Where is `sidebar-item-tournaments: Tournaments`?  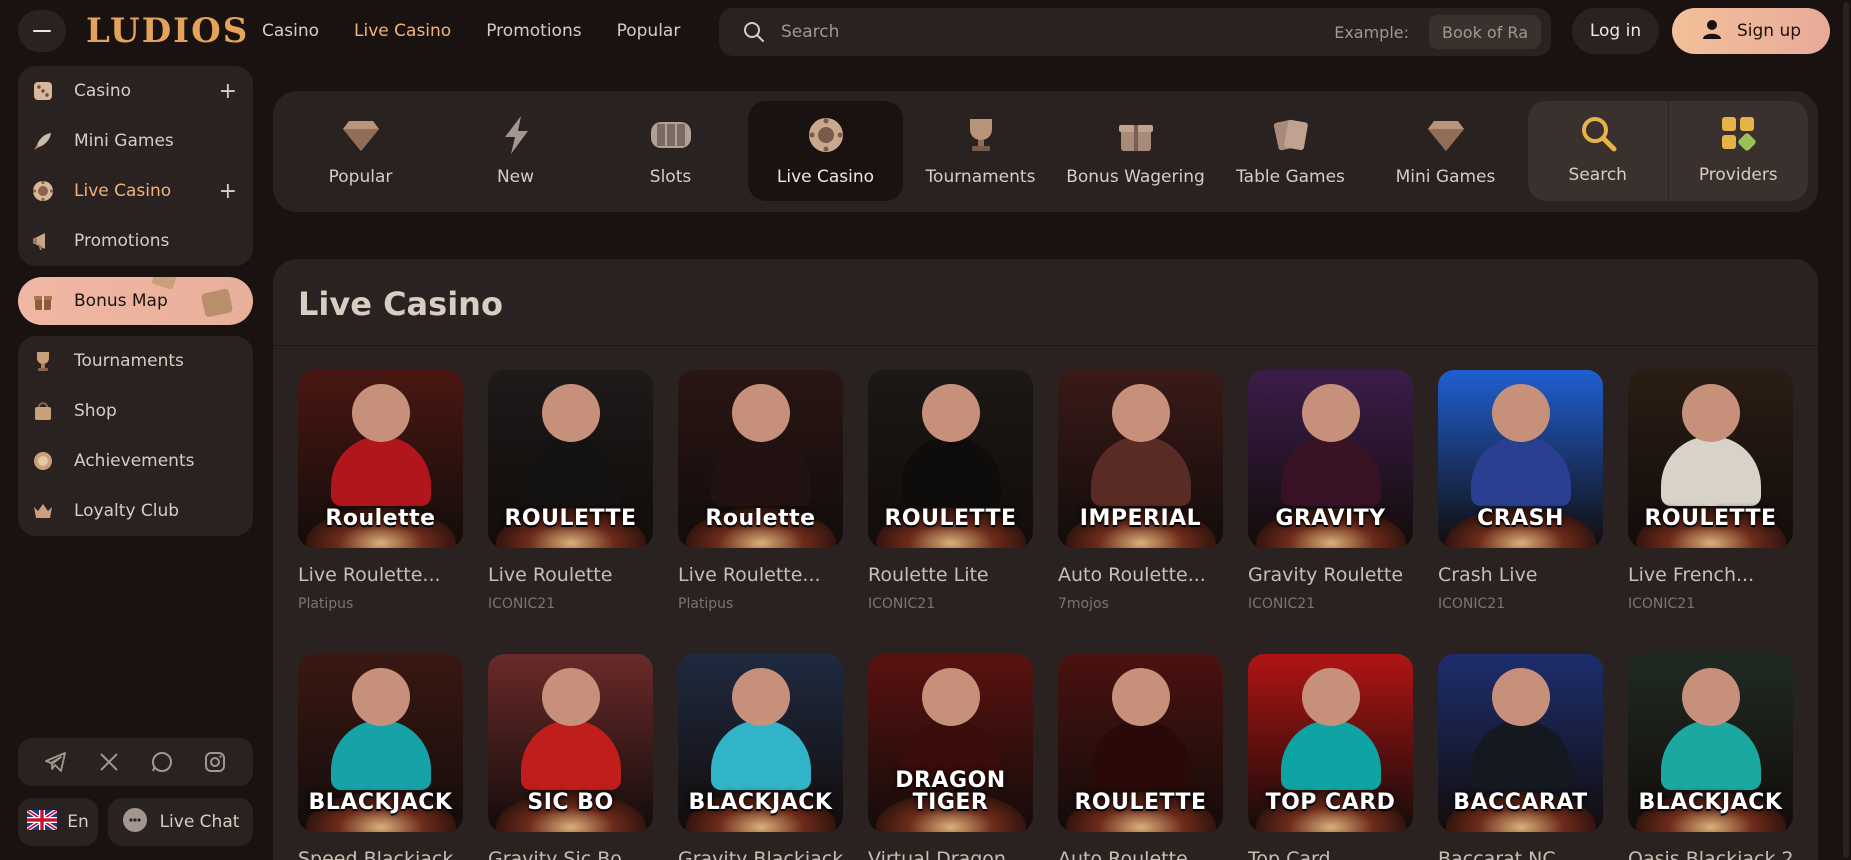 sidebar-item-tournaments: Tournaments is located at coordinates (135, 361).